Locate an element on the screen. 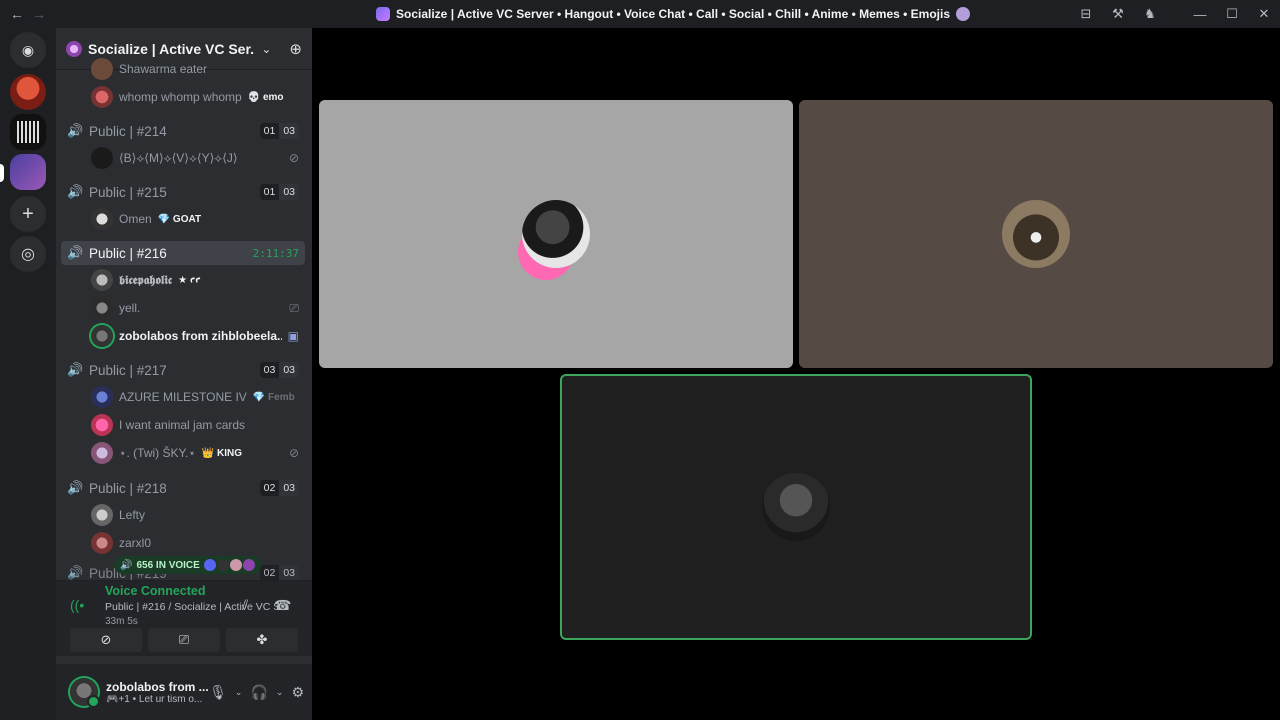  voice-user: zarxl0 is located at coordinates (198, 543).